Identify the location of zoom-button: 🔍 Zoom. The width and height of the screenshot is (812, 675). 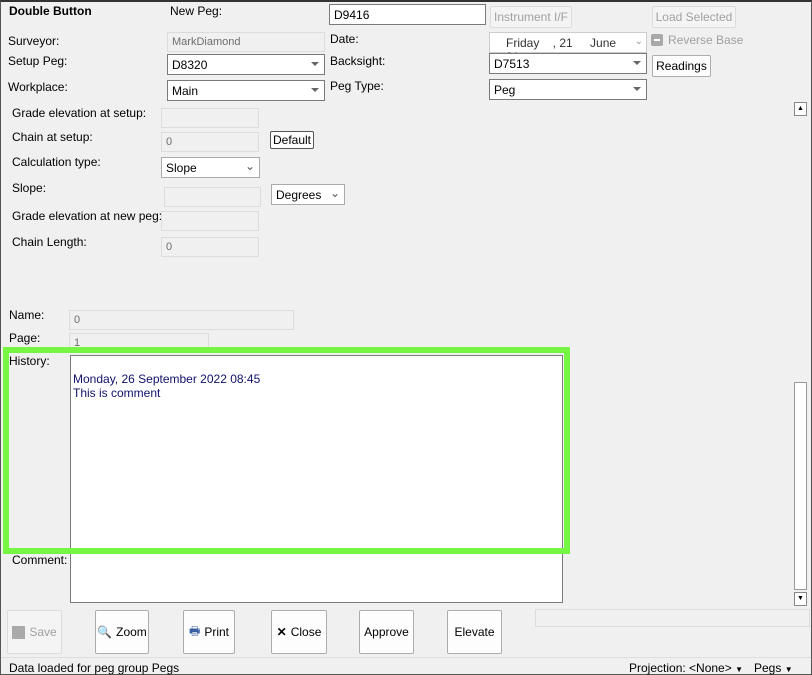
(122, 632).